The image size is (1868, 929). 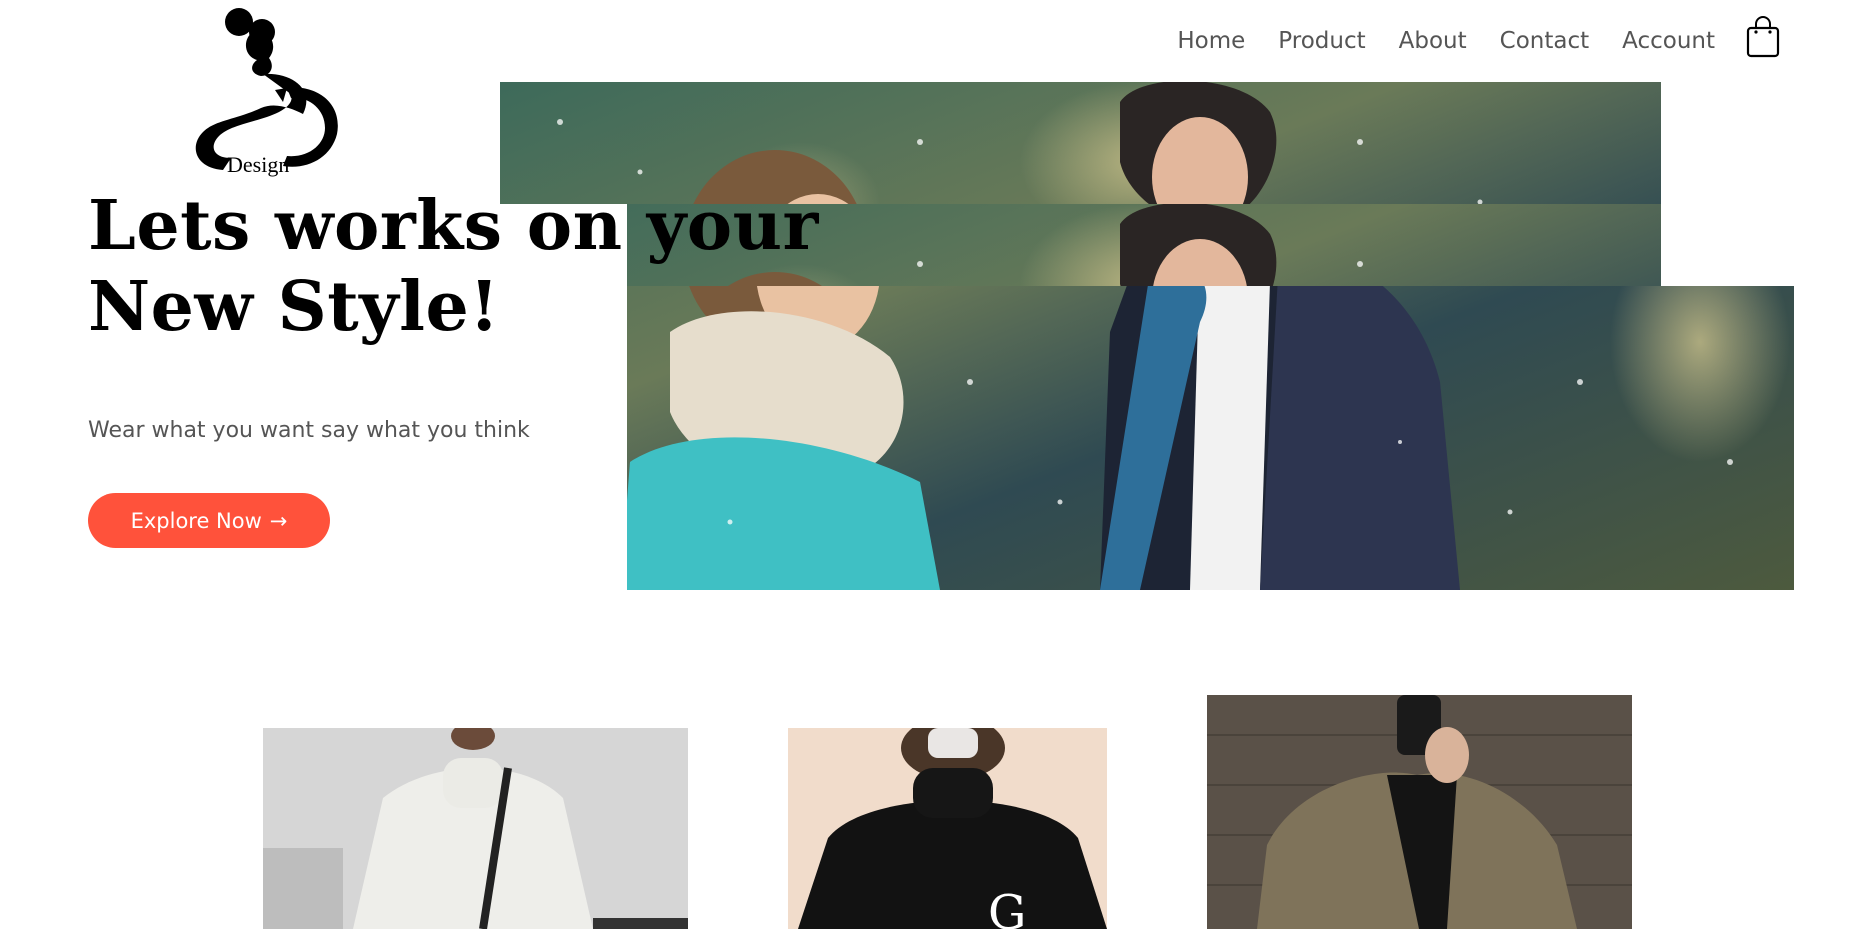 What do you see at coordinates (453, 226) in the screenshot?
I see `hero-headline-line1: Lets works on your` at bounding box center [453, 226].